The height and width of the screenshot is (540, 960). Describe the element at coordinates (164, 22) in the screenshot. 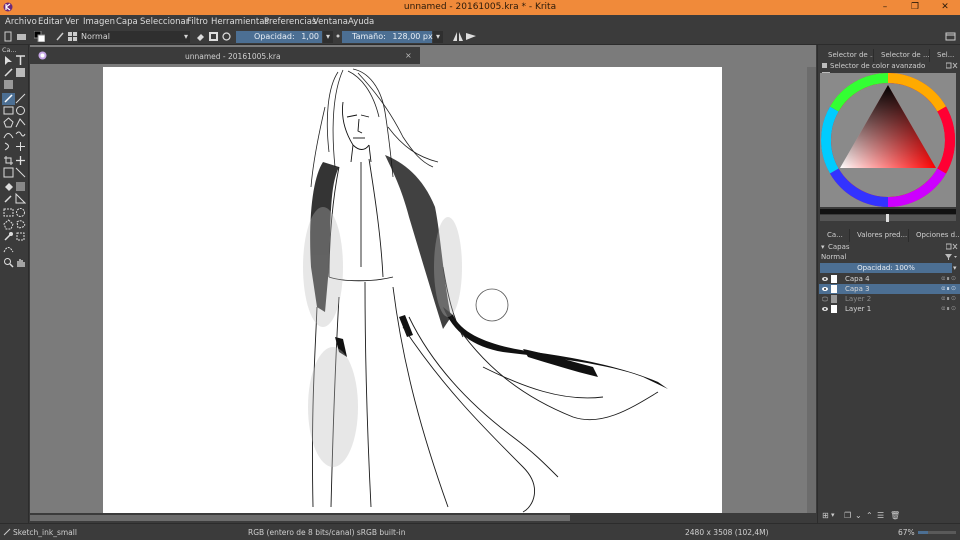

I see `menu-seleccionar: Seleccionar` at that location.